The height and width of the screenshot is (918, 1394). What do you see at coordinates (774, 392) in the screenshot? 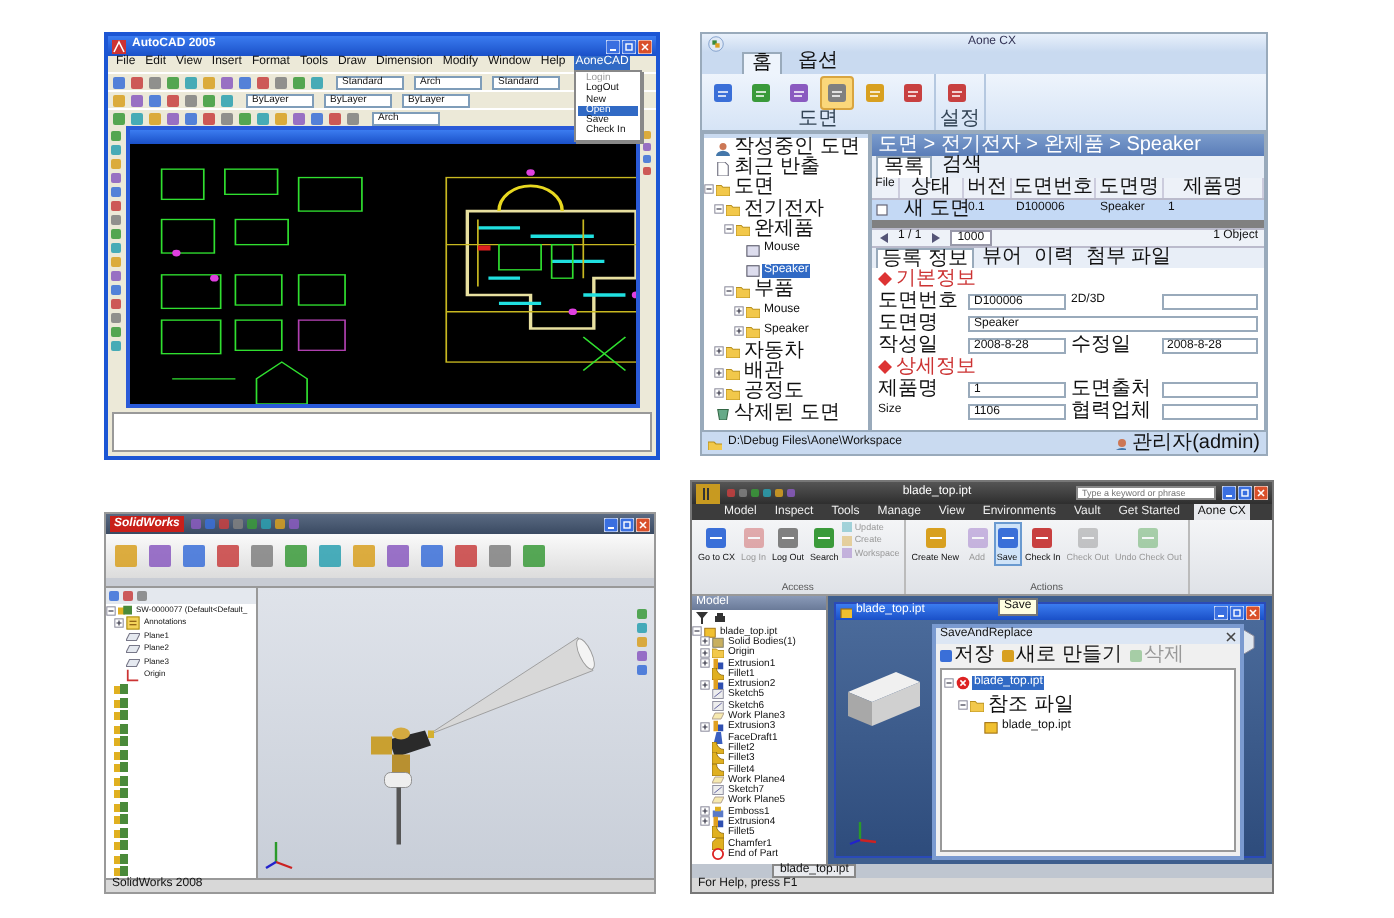
I see `tree-item: 공정도` at bounding box center [774, 392].